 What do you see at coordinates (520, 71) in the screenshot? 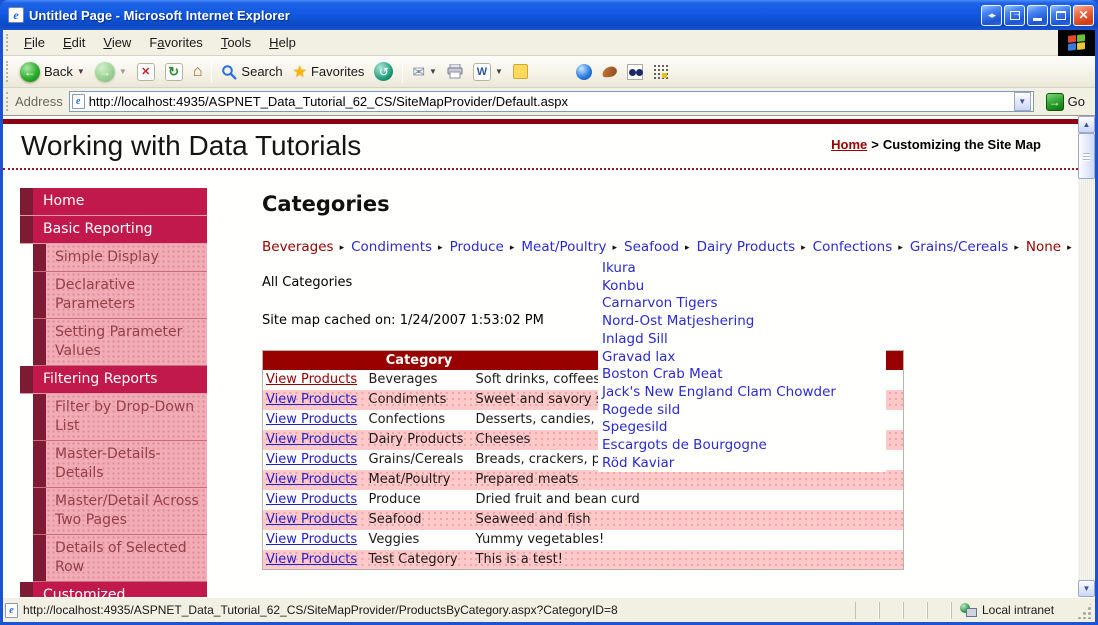
I see `discuss-button` at bounding box center [520, 71].